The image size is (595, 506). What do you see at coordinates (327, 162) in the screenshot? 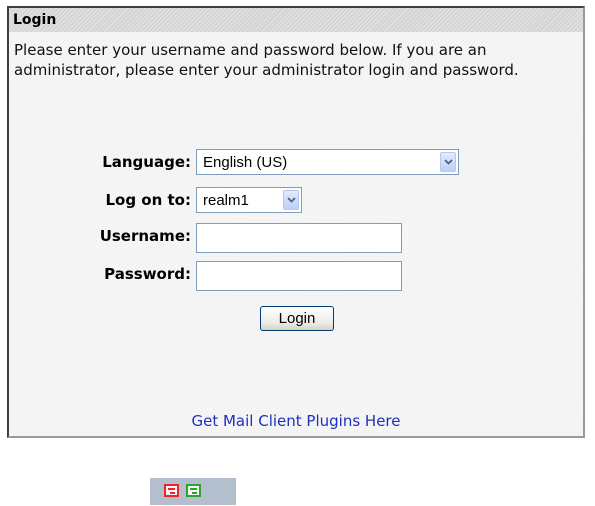
I see `language-select: English (US)` at bounding box center [327, 162].